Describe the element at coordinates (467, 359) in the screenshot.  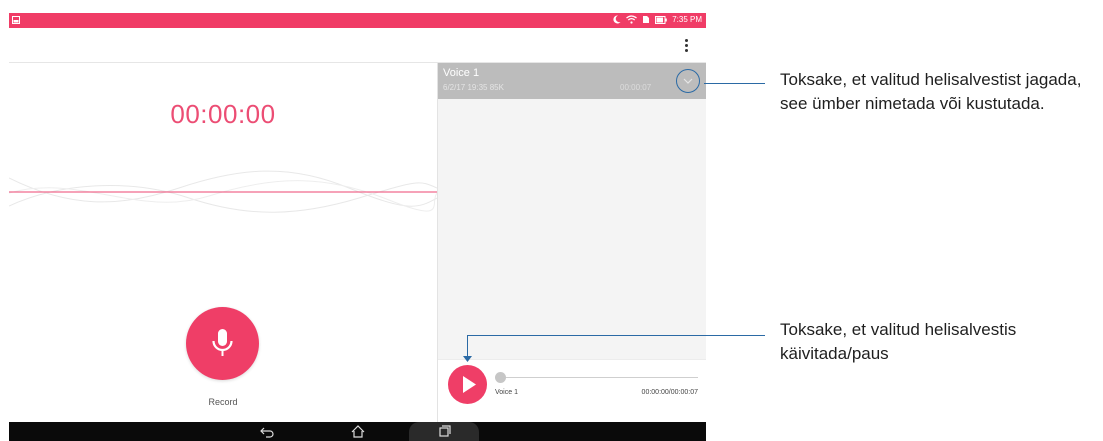
I see `callout-arrow-icon` at that location.